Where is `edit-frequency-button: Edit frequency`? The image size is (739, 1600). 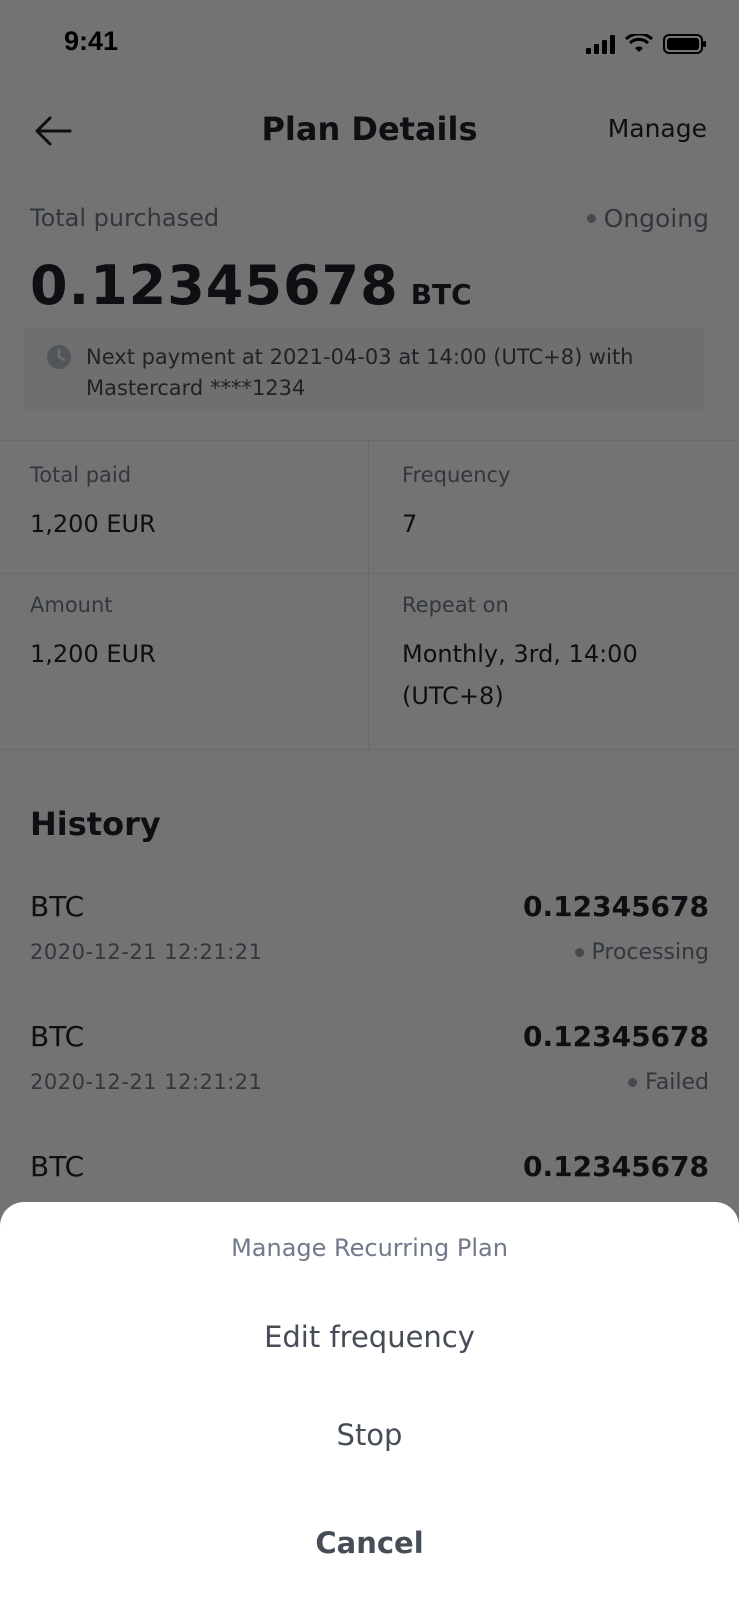
edit-frequency-button: Edit frequency is located at coordinates (369, 1337).